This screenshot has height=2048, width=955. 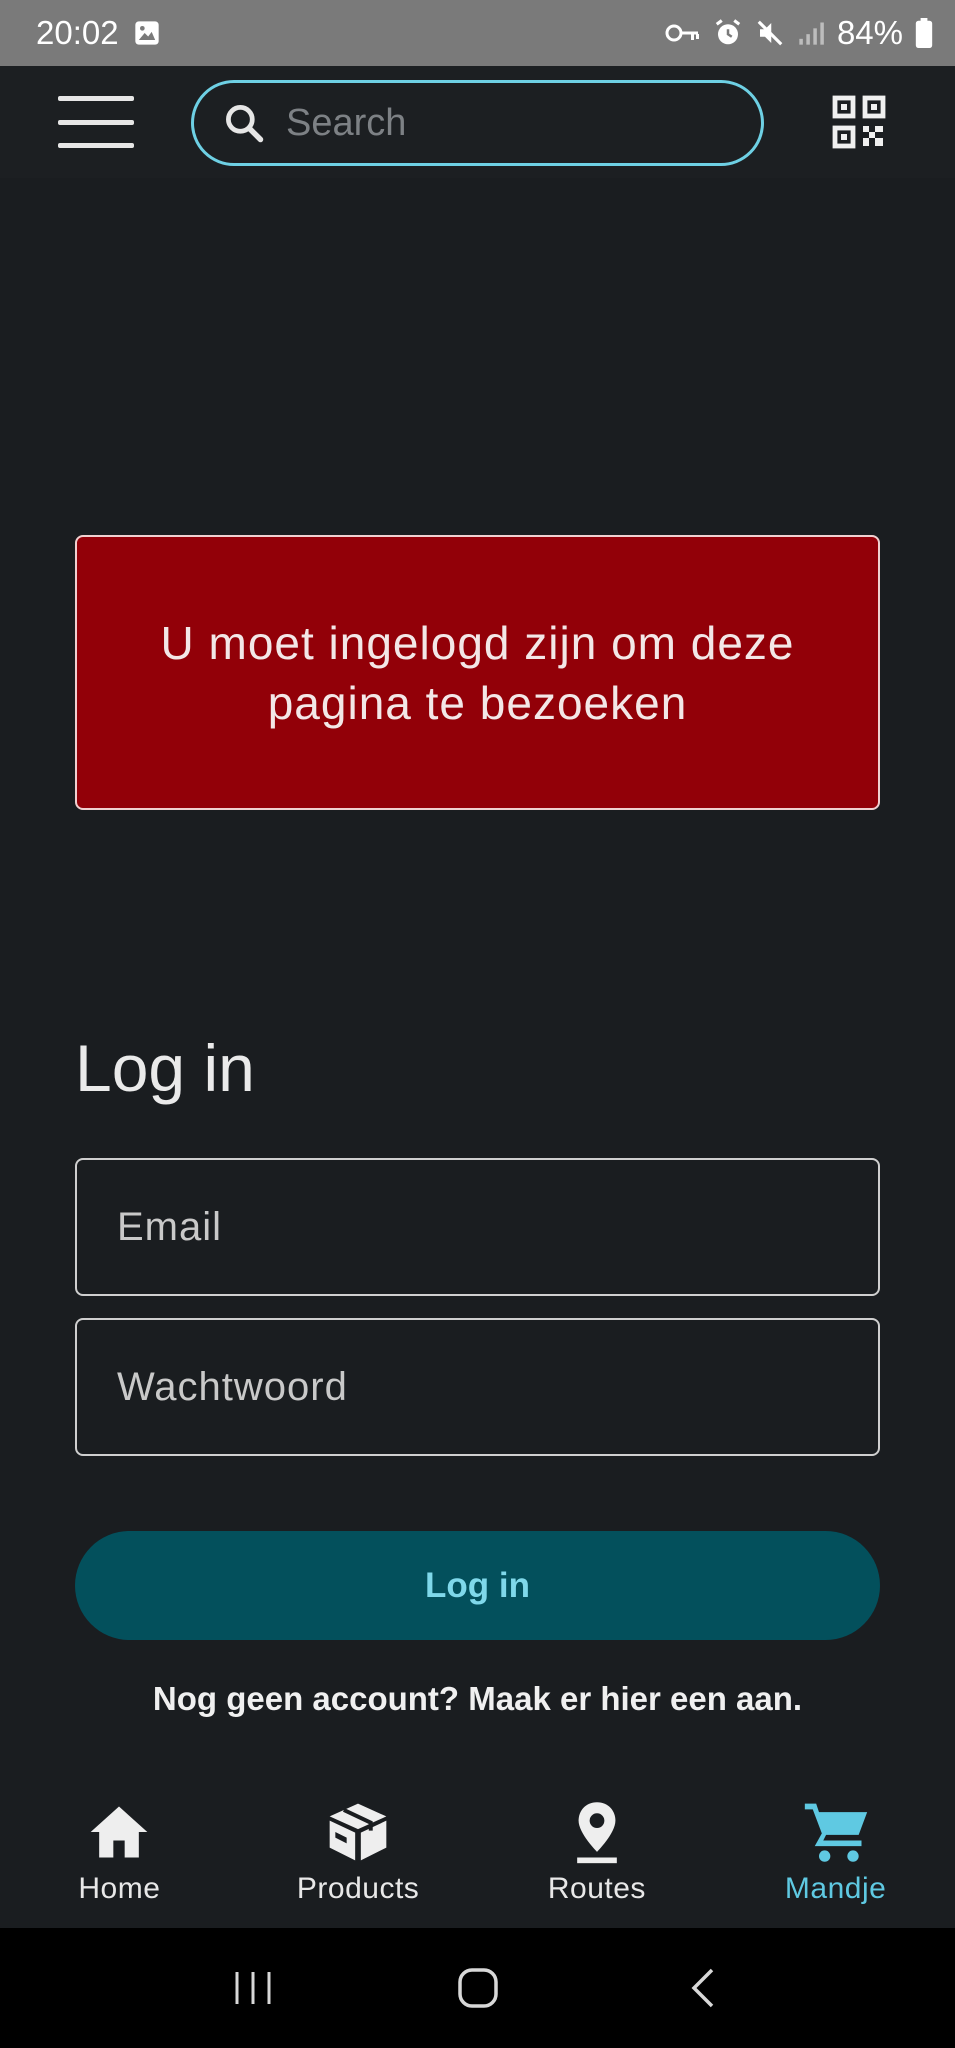 I want to click on login-title: Log in, so click(x=165, y=1068).